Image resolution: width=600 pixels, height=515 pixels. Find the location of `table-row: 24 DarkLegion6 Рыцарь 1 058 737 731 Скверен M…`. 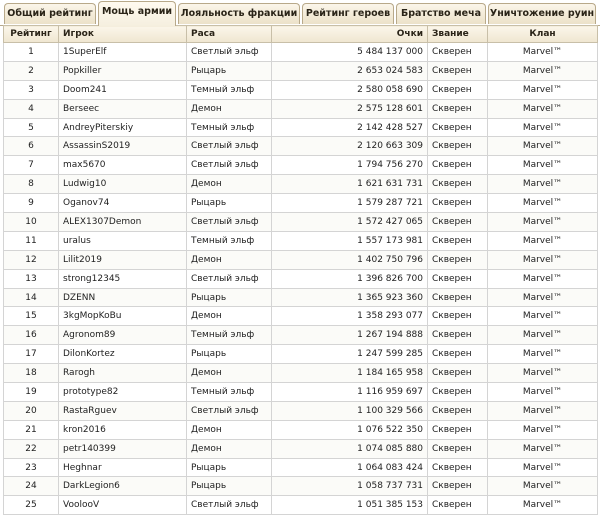

table-row: 24 DarkLegion6 Рыцарь 1 058 737 731 Скверен M… is located at coordinates (300, 486).